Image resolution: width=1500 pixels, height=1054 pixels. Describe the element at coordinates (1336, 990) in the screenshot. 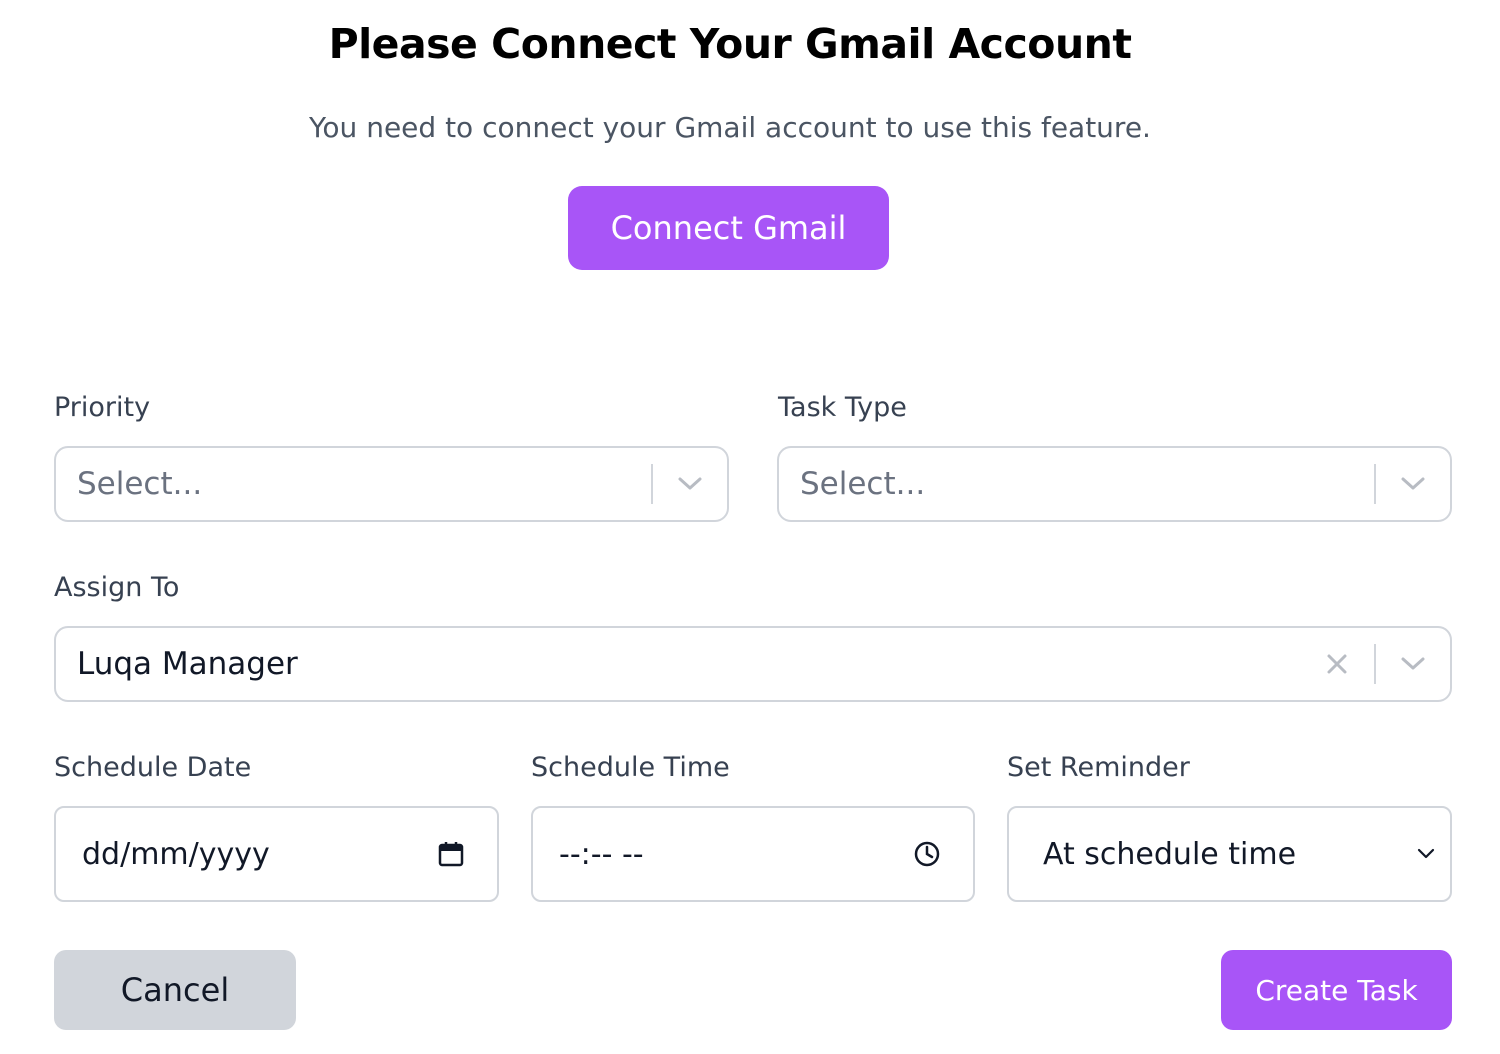

I see `create-task-button: Create Task` at that location.